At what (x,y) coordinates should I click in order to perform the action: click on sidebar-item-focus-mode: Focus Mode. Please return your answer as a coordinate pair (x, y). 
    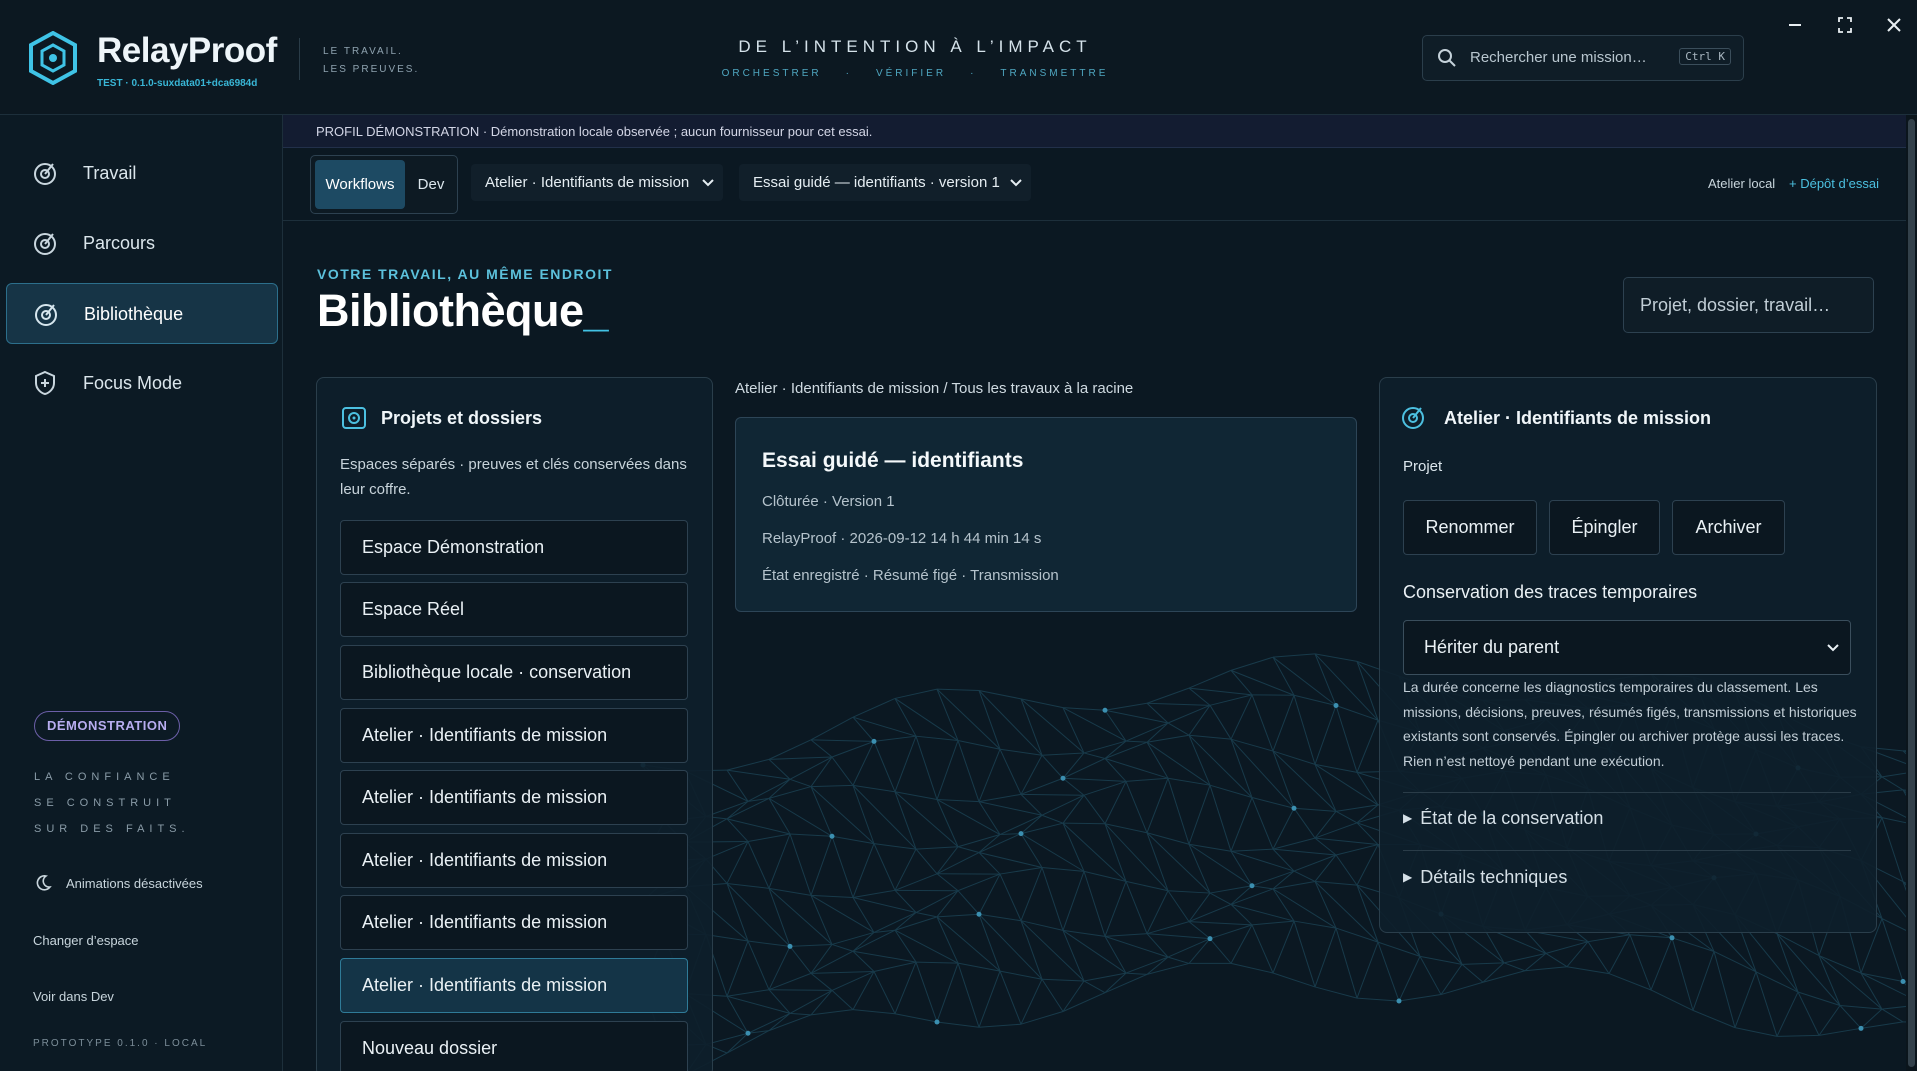
    Looking at the image, I should click on (142, 383).